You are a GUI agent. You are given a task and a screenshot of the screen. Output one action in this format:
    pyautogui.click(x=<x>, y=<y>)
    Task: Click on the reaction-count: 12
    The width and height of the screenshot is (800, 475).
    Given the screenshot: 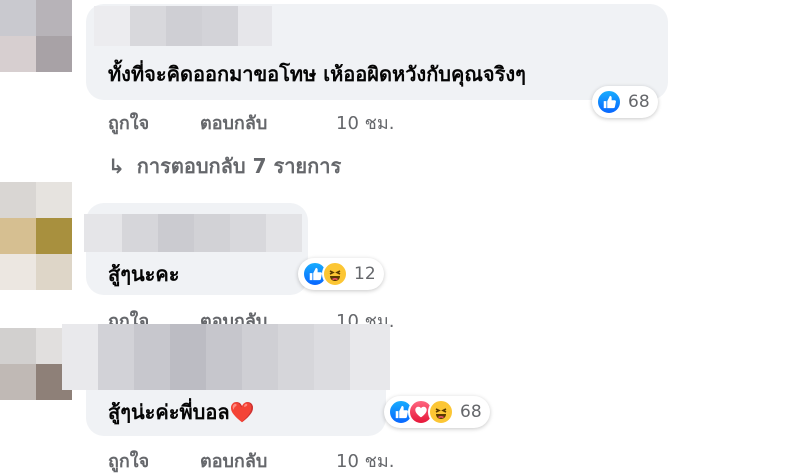 What is the action you would take?
    pyautogui.click(x=365, y=274)
    